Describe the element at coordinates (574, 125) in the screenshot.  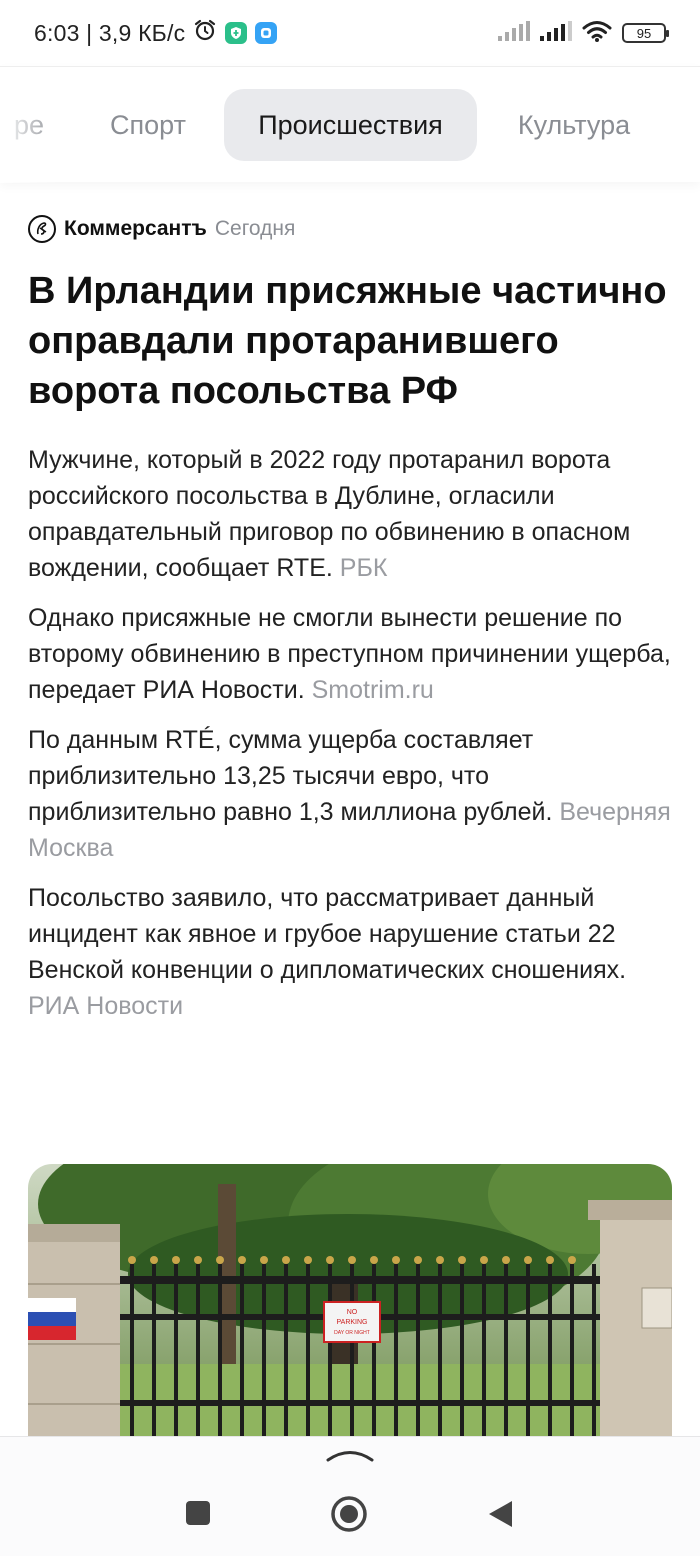
I see `tab-culture: Культура` at that location.